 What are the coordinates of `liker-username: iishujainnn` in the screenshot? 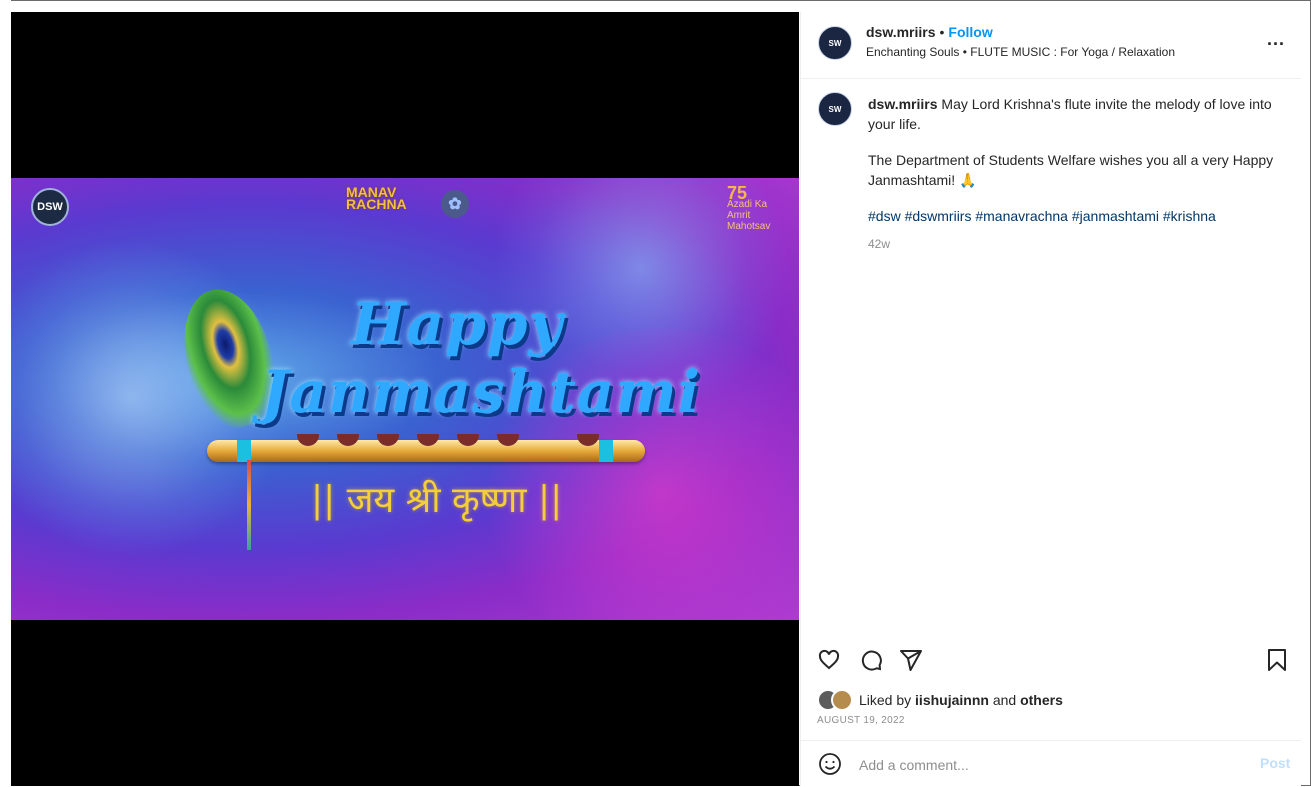 It's located at (952, 700).